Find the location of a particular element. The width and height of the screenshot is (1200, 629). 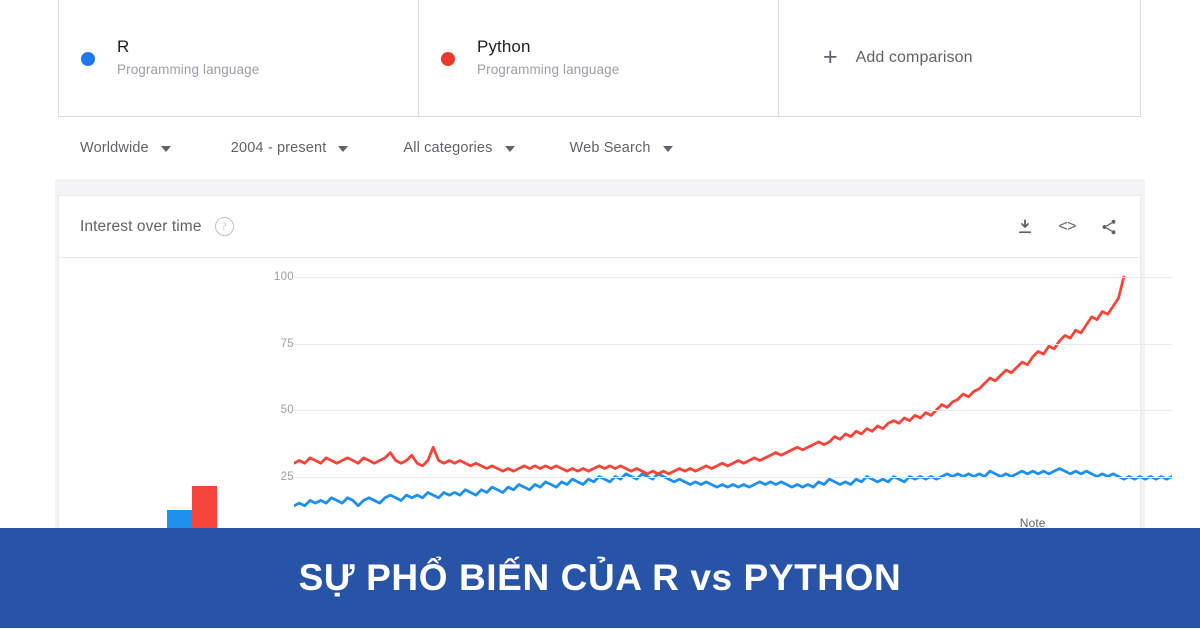

comparison-card-text: Python Programming language is located at coordinates (548, 58).